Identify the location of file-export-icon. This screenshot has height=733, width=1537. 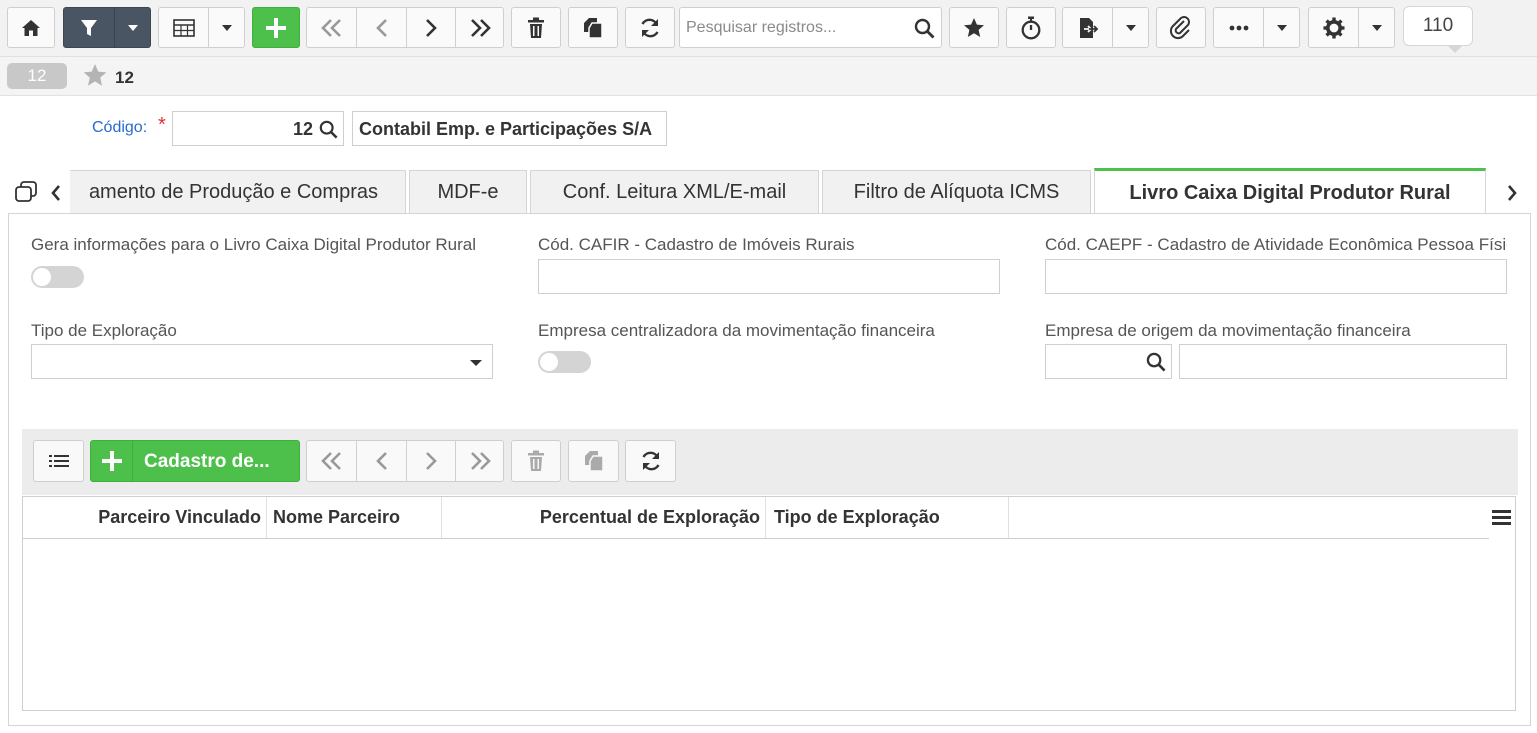
(1088, 27).